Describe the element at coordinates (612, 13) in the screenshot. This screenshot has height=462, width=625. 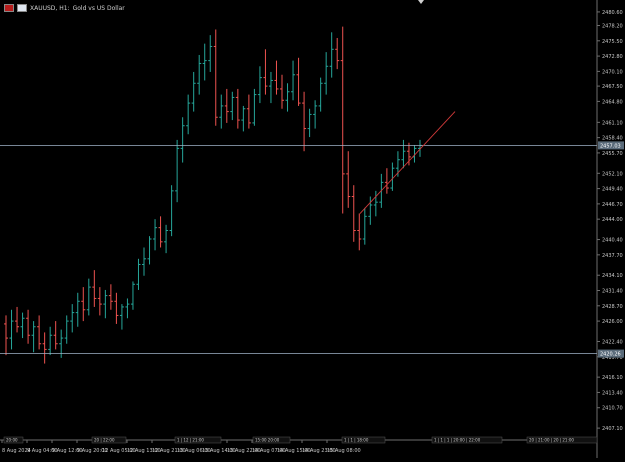
I see `price-tick-label: 2480.60` at that location.